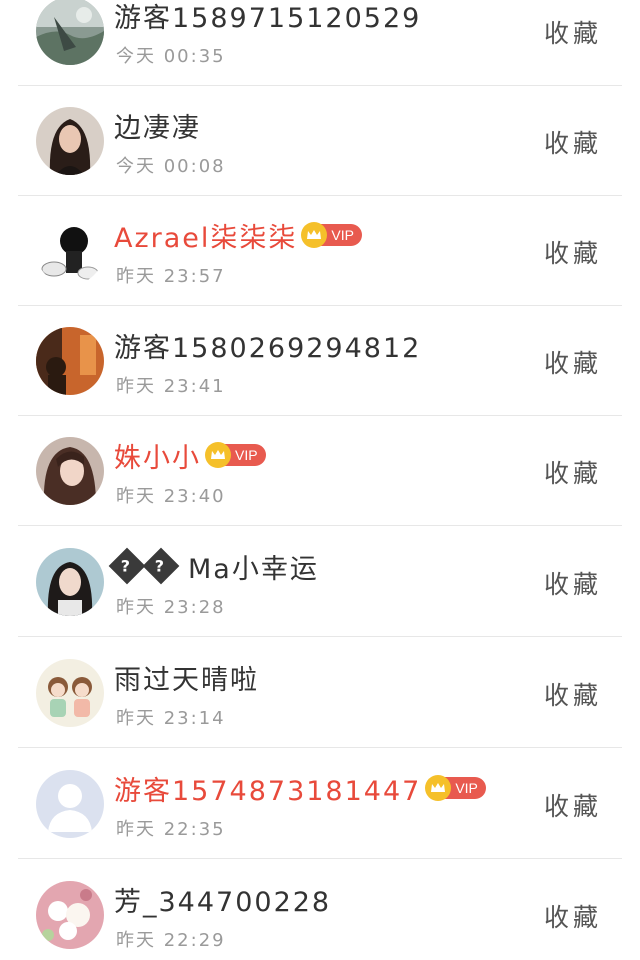  I want to click on user-name: 边凄凄, so click(157, 126).